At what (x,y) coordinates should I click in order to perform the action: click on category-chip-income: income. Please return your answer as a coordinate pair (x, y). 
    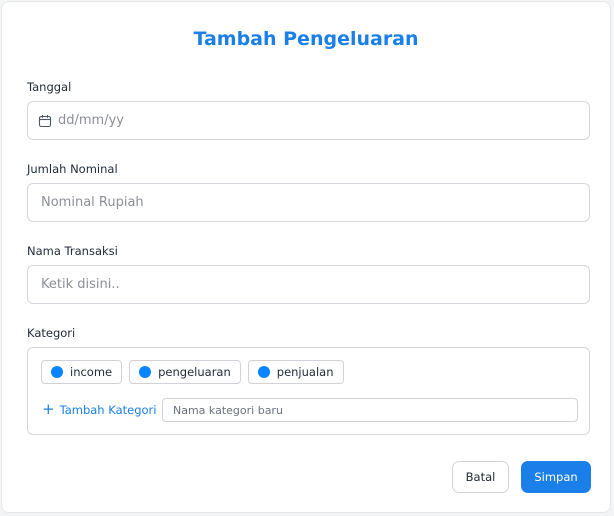
    Looking at the image, I should click on (82, 372).